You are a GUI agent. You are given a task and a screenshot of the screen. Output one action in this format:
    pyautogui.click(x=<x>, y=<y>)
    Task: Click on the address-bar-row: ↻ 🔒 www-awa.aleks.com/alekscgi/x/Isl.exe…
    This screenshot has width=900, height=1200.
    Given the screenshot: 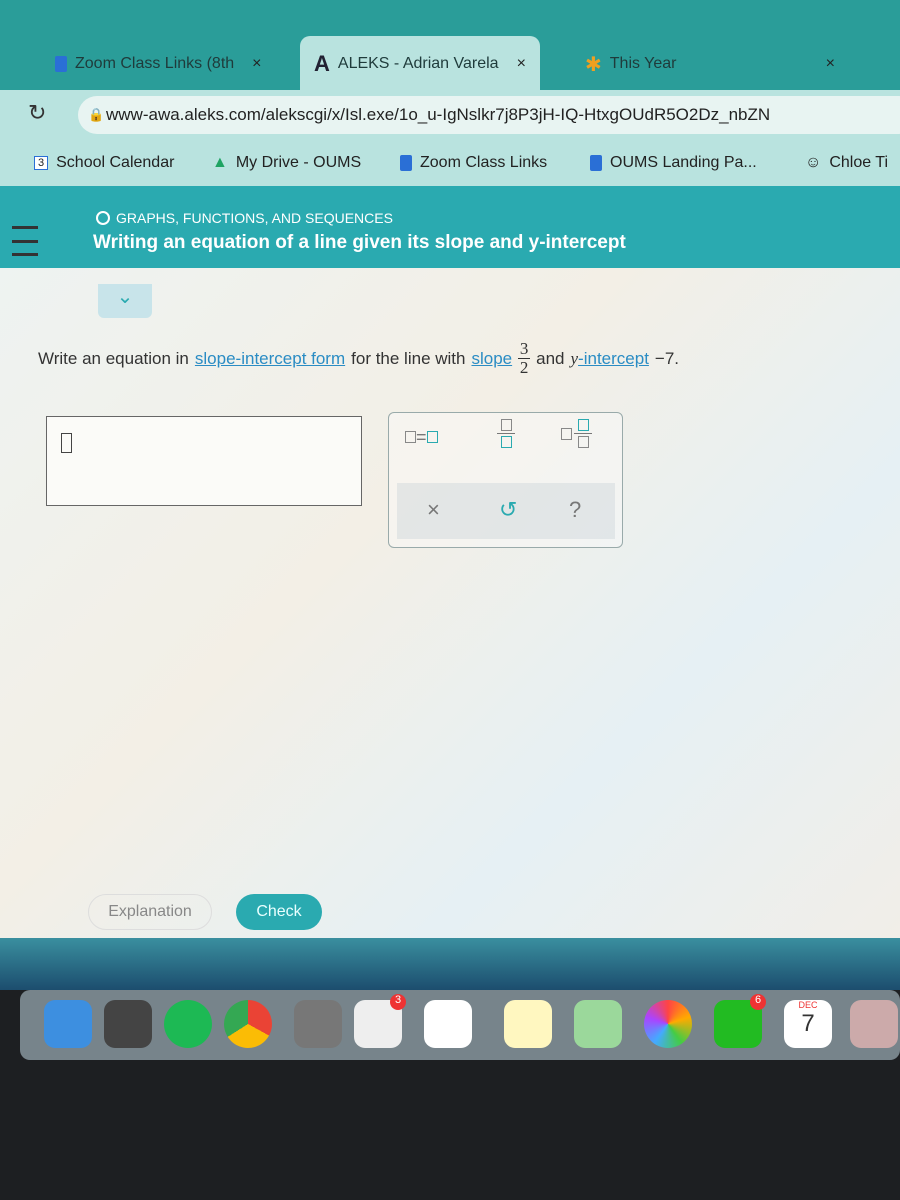 What is the action you would take?
    pyautogui.click(x=450, y=115)
    